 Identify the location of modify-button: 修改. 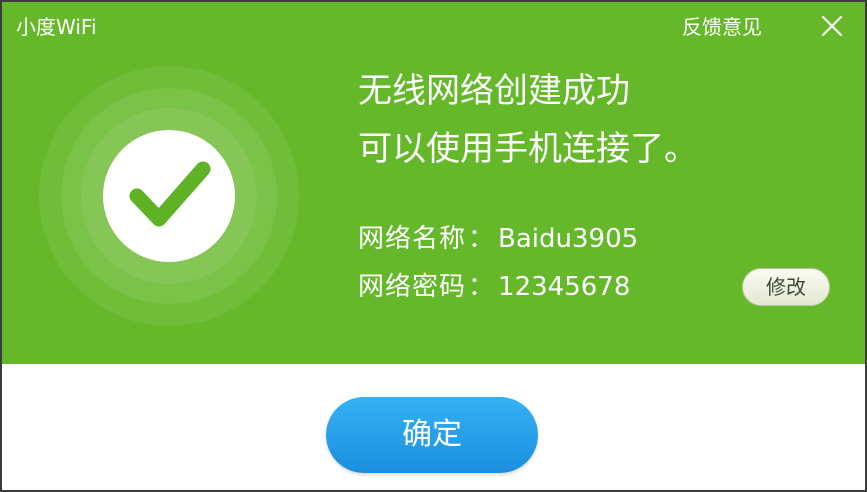
(786, 287).